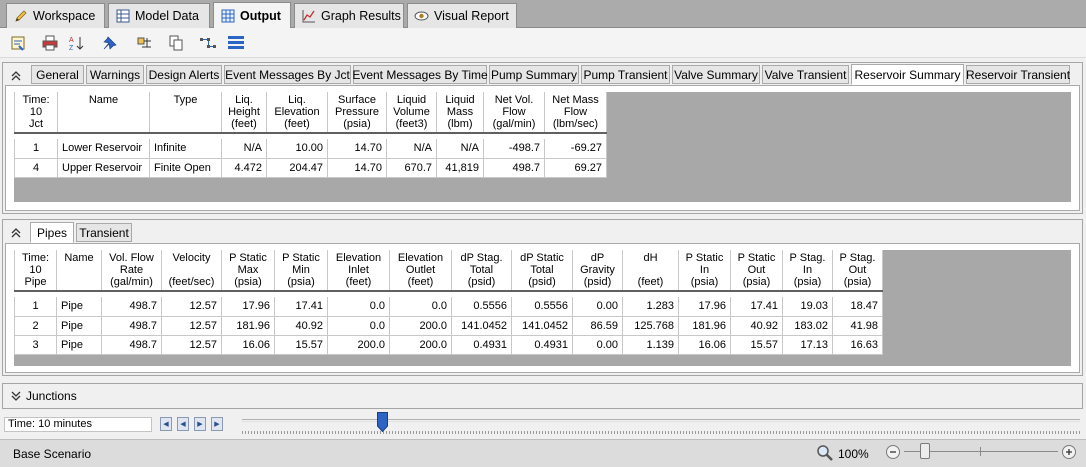 Image resolution: width=1086 pixels, height=467 pixels. What do you see at coordinates (411, 149) in the screenshot?
I see `table-cell: N/A` at bounding box center [411, 149].